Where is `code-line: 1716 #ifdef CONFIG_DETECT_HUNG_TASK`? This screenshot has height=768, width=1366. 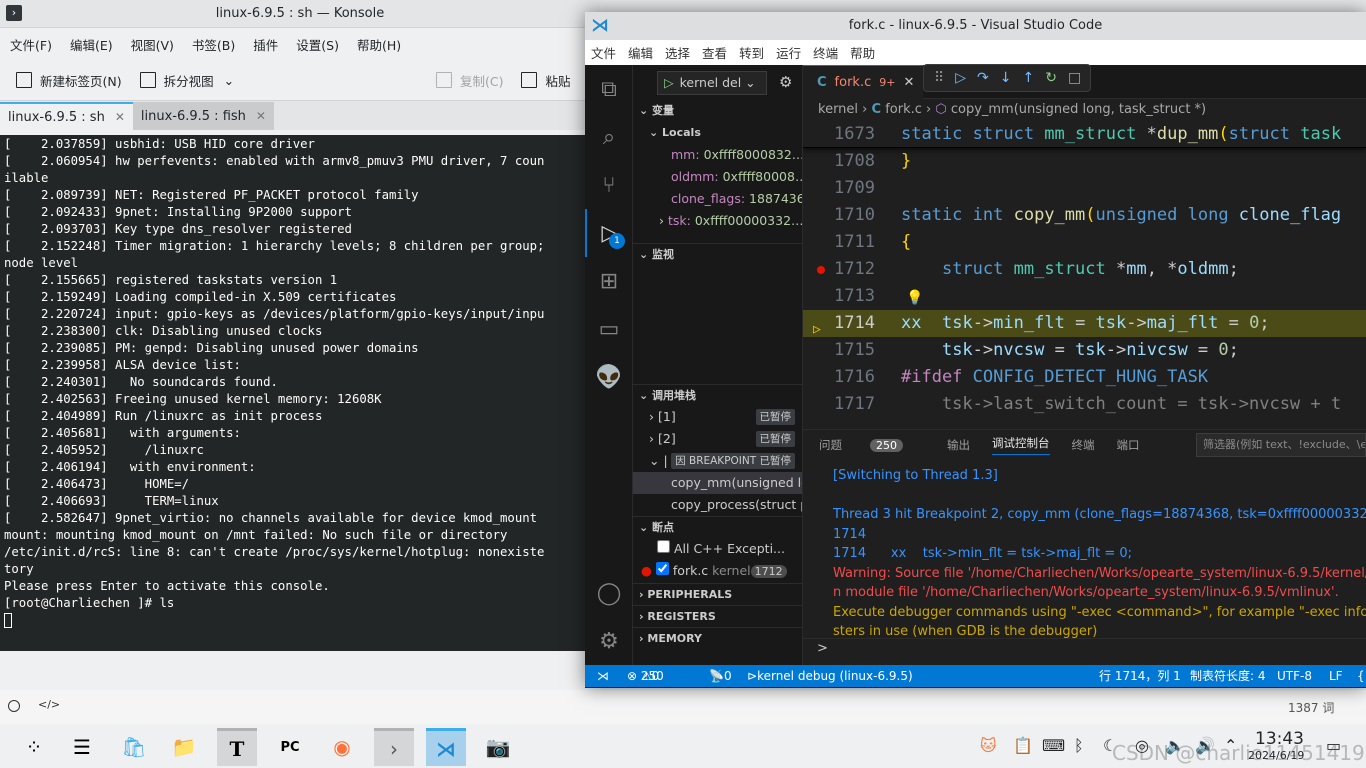
code-line: 1716 #ifdef CONFIG_DETECT_HUNG_TASK is located at coordinates (1084, 377).